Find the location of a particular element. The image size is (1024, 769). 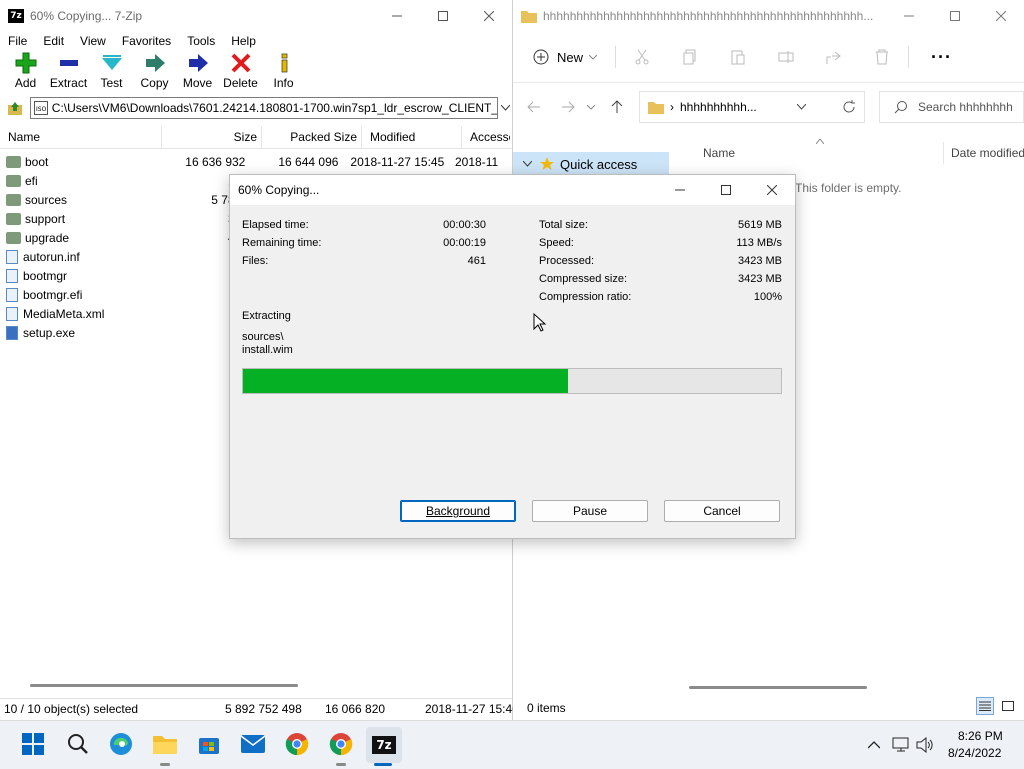

dialog-minimize-button is located at coordinates (680, 190).